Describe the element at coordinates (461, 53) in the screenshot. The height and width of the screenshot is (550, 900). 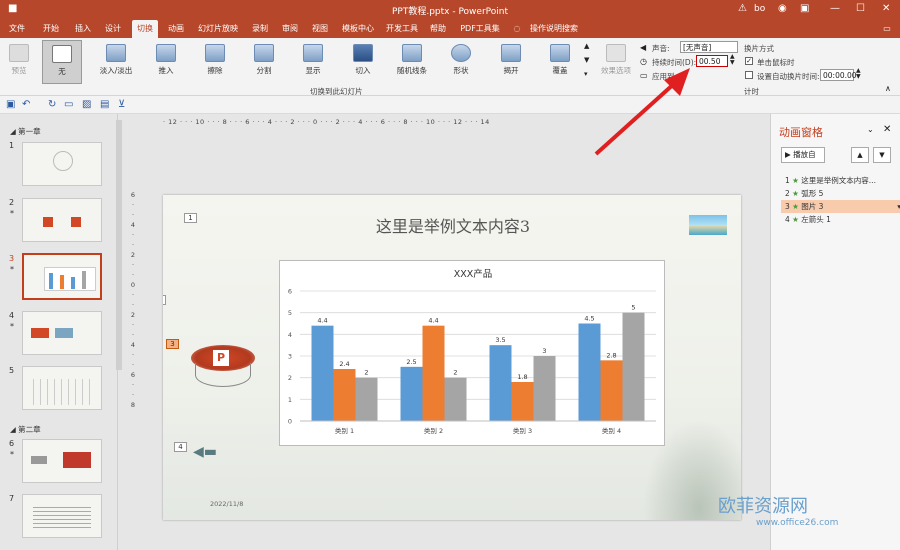
I see `transition-shape-icon` at that location.